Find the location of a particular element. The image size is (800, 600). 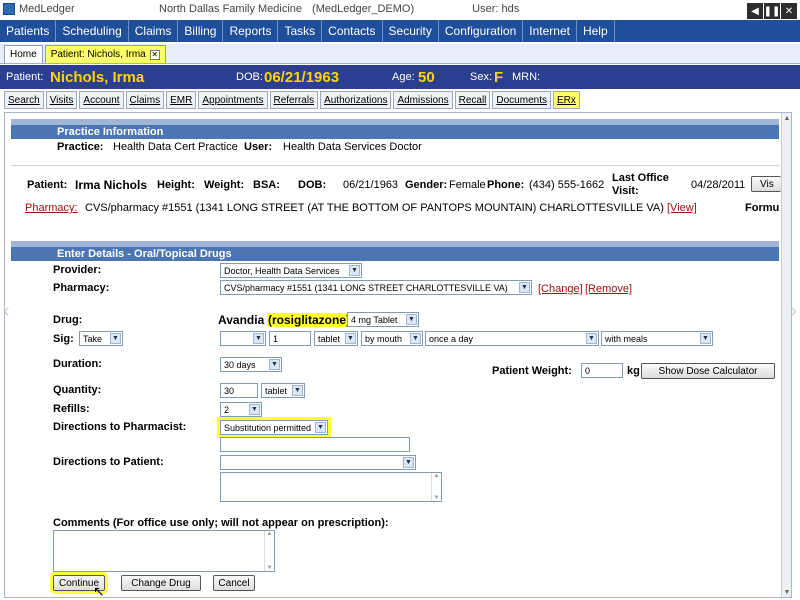

drug-generic: (rosiglitazone) is located at coordinates (309, 320).